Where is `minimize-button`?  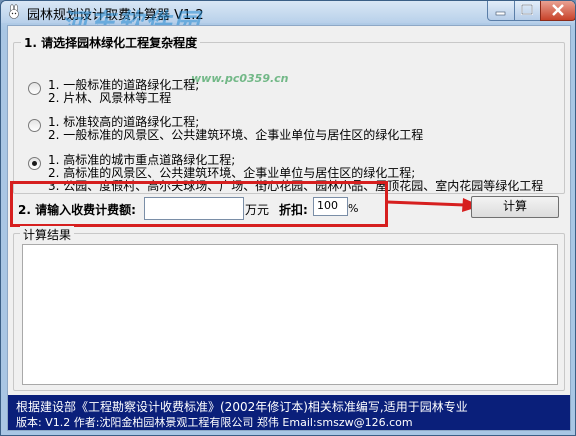 minimize-button is located at coordinates (501, 11).